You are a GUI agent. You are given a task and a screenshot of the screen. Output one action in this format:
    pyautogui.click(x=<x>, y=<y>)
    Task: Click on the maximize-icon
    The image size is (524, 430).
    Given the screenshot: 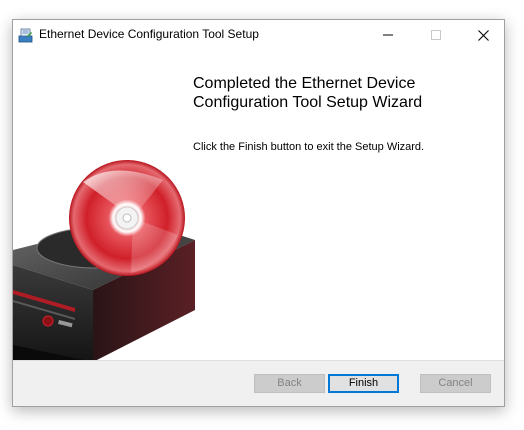 What is the action you would take?
    pyautogui.click(x=436, y=35)
    